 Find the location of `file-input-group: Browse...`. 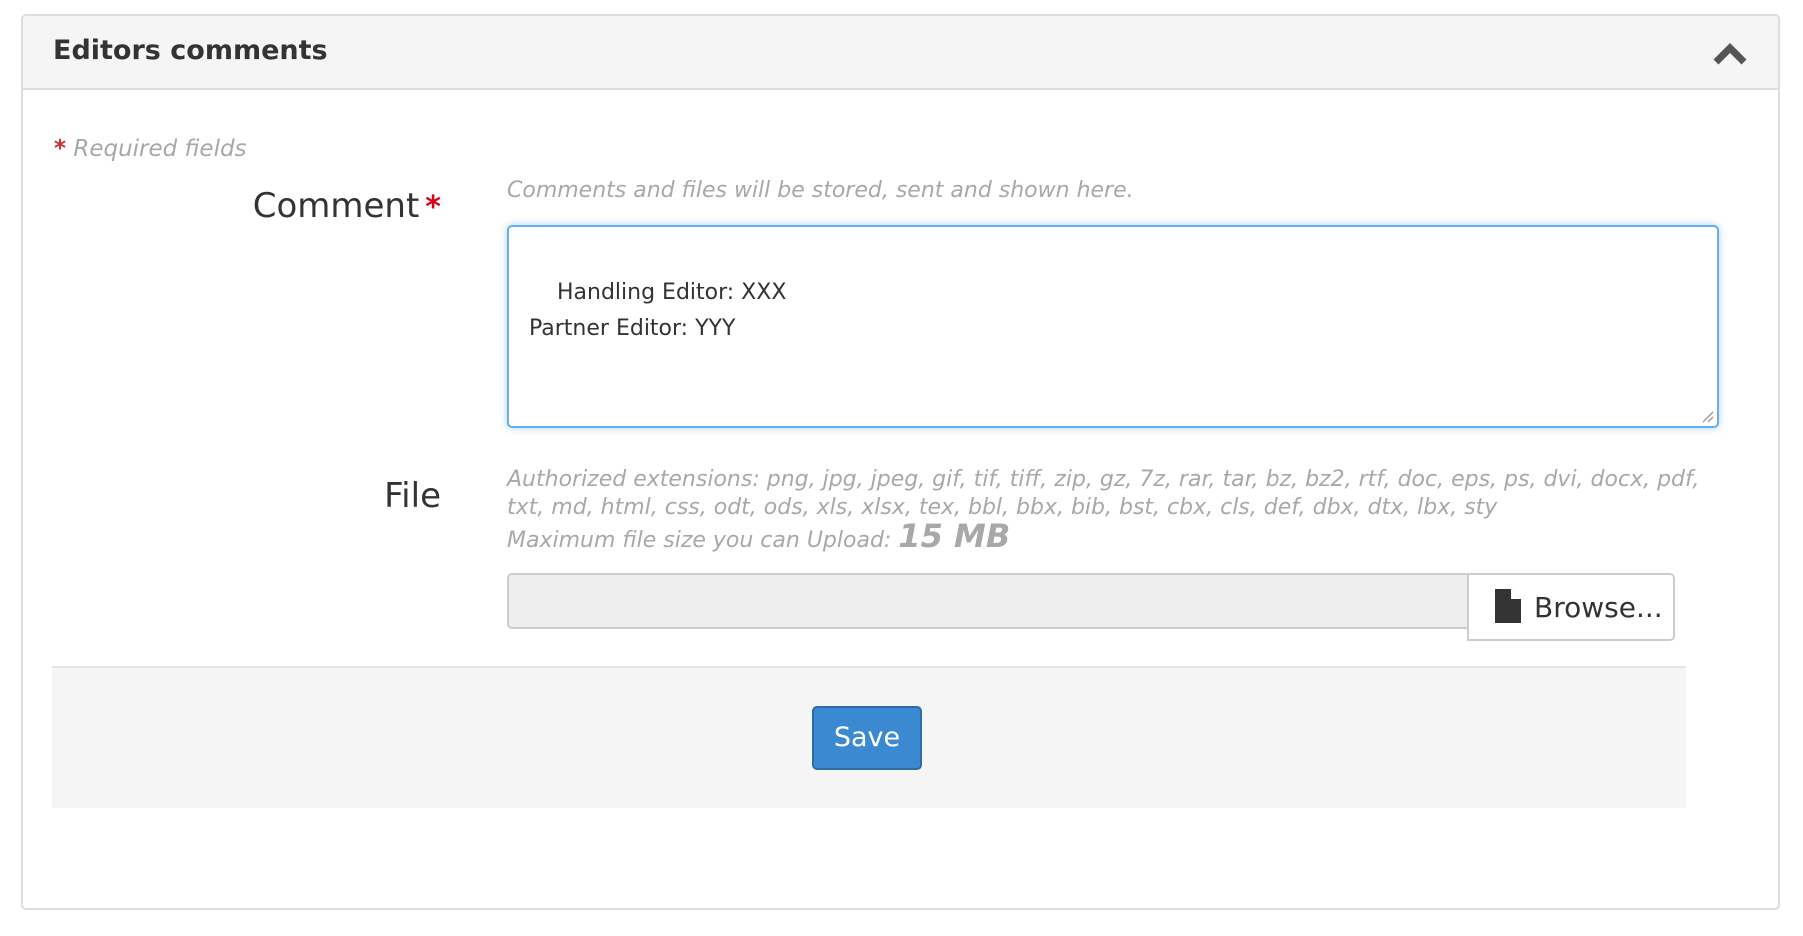

file-input-group: Browse... is located at coordinates (1113, 607).